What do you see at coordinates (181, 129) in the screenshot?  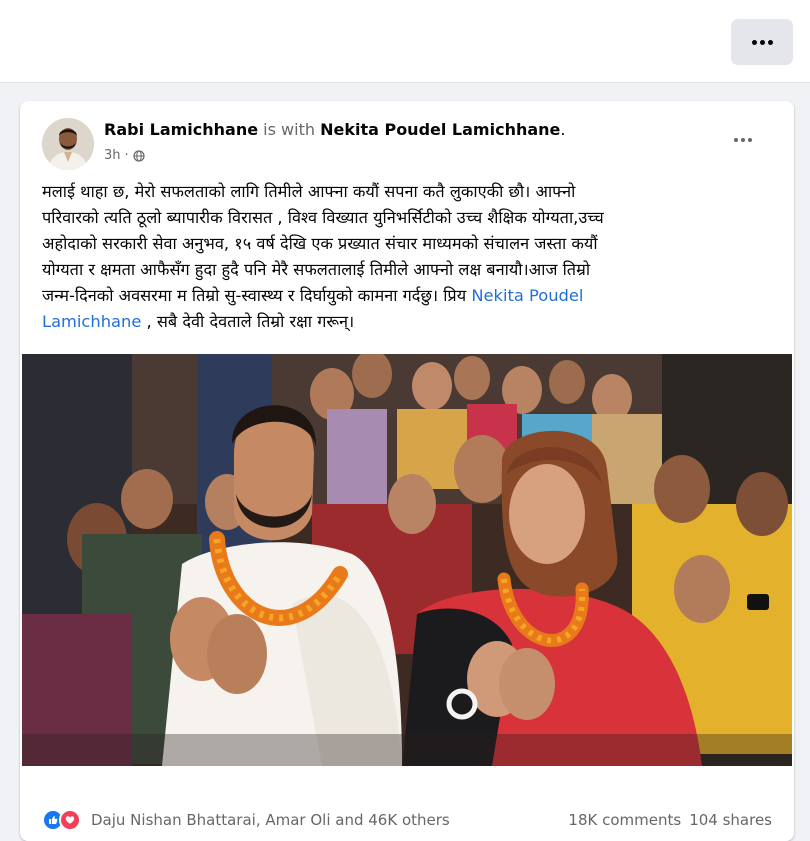 I see `author-name: Rabi Lamichhane` at bounding box center [181, 129].